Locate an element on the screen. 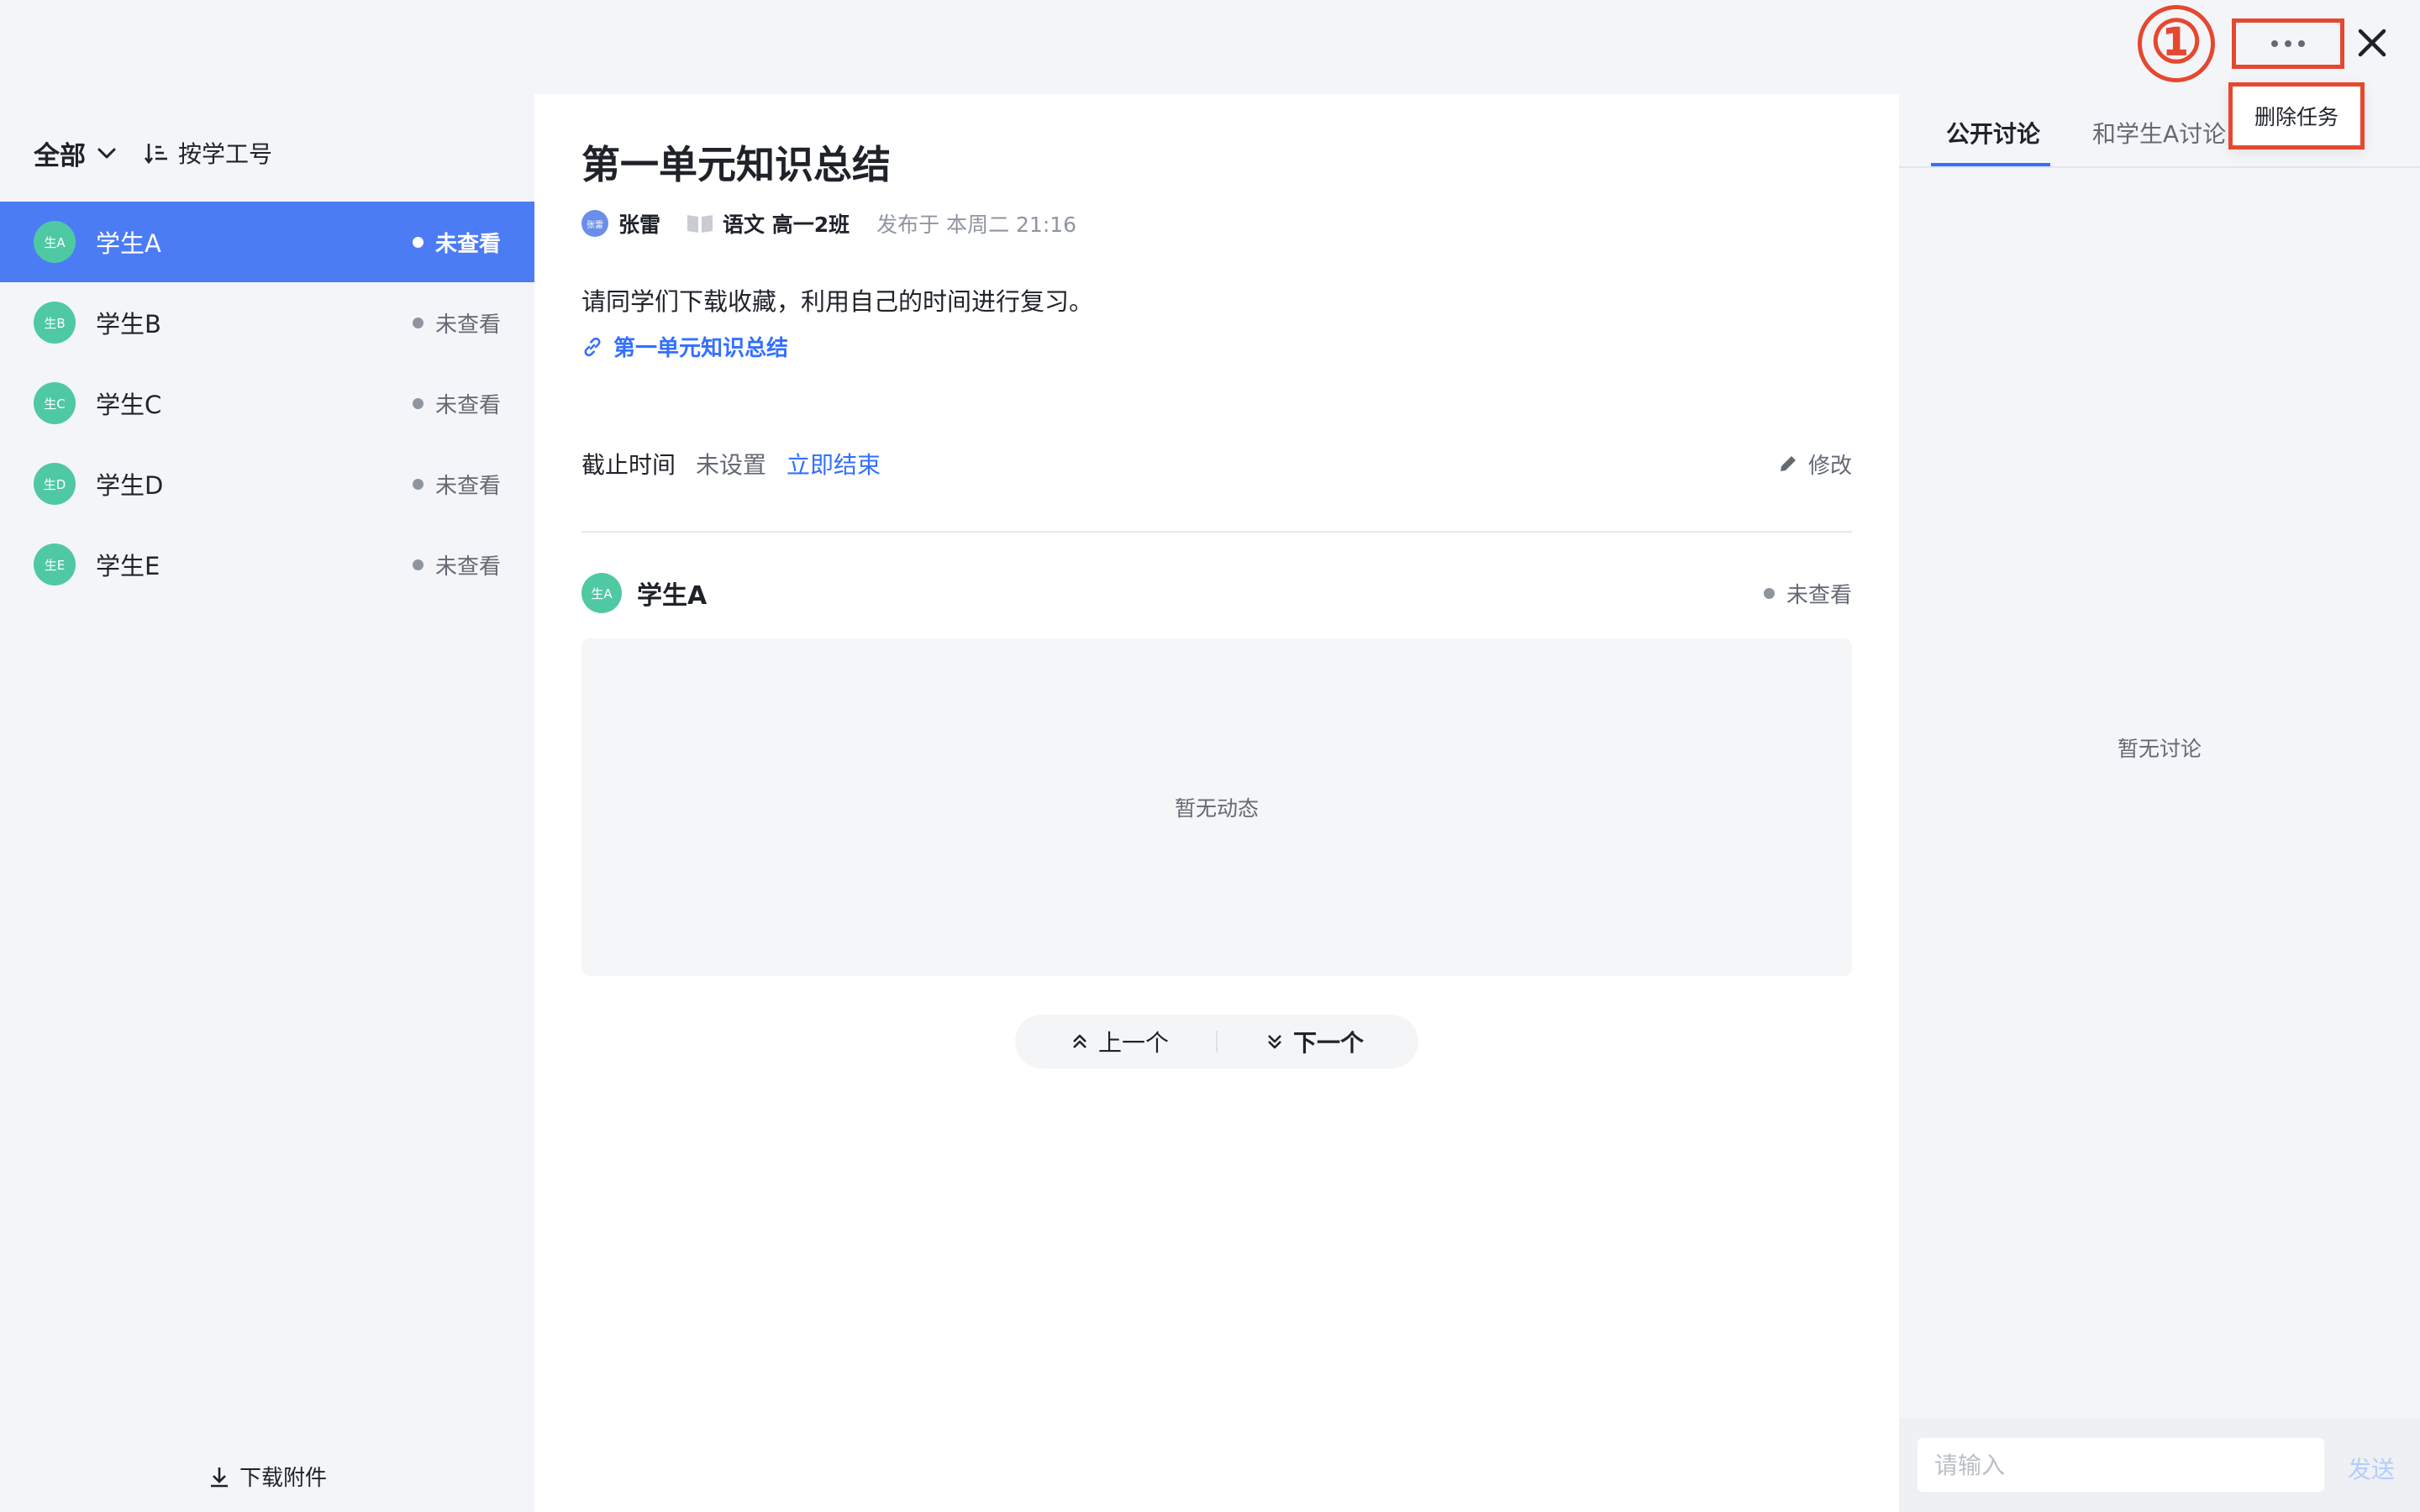  published-time: 发布于 本周二 21:16 is located at coordinates (976, 225).